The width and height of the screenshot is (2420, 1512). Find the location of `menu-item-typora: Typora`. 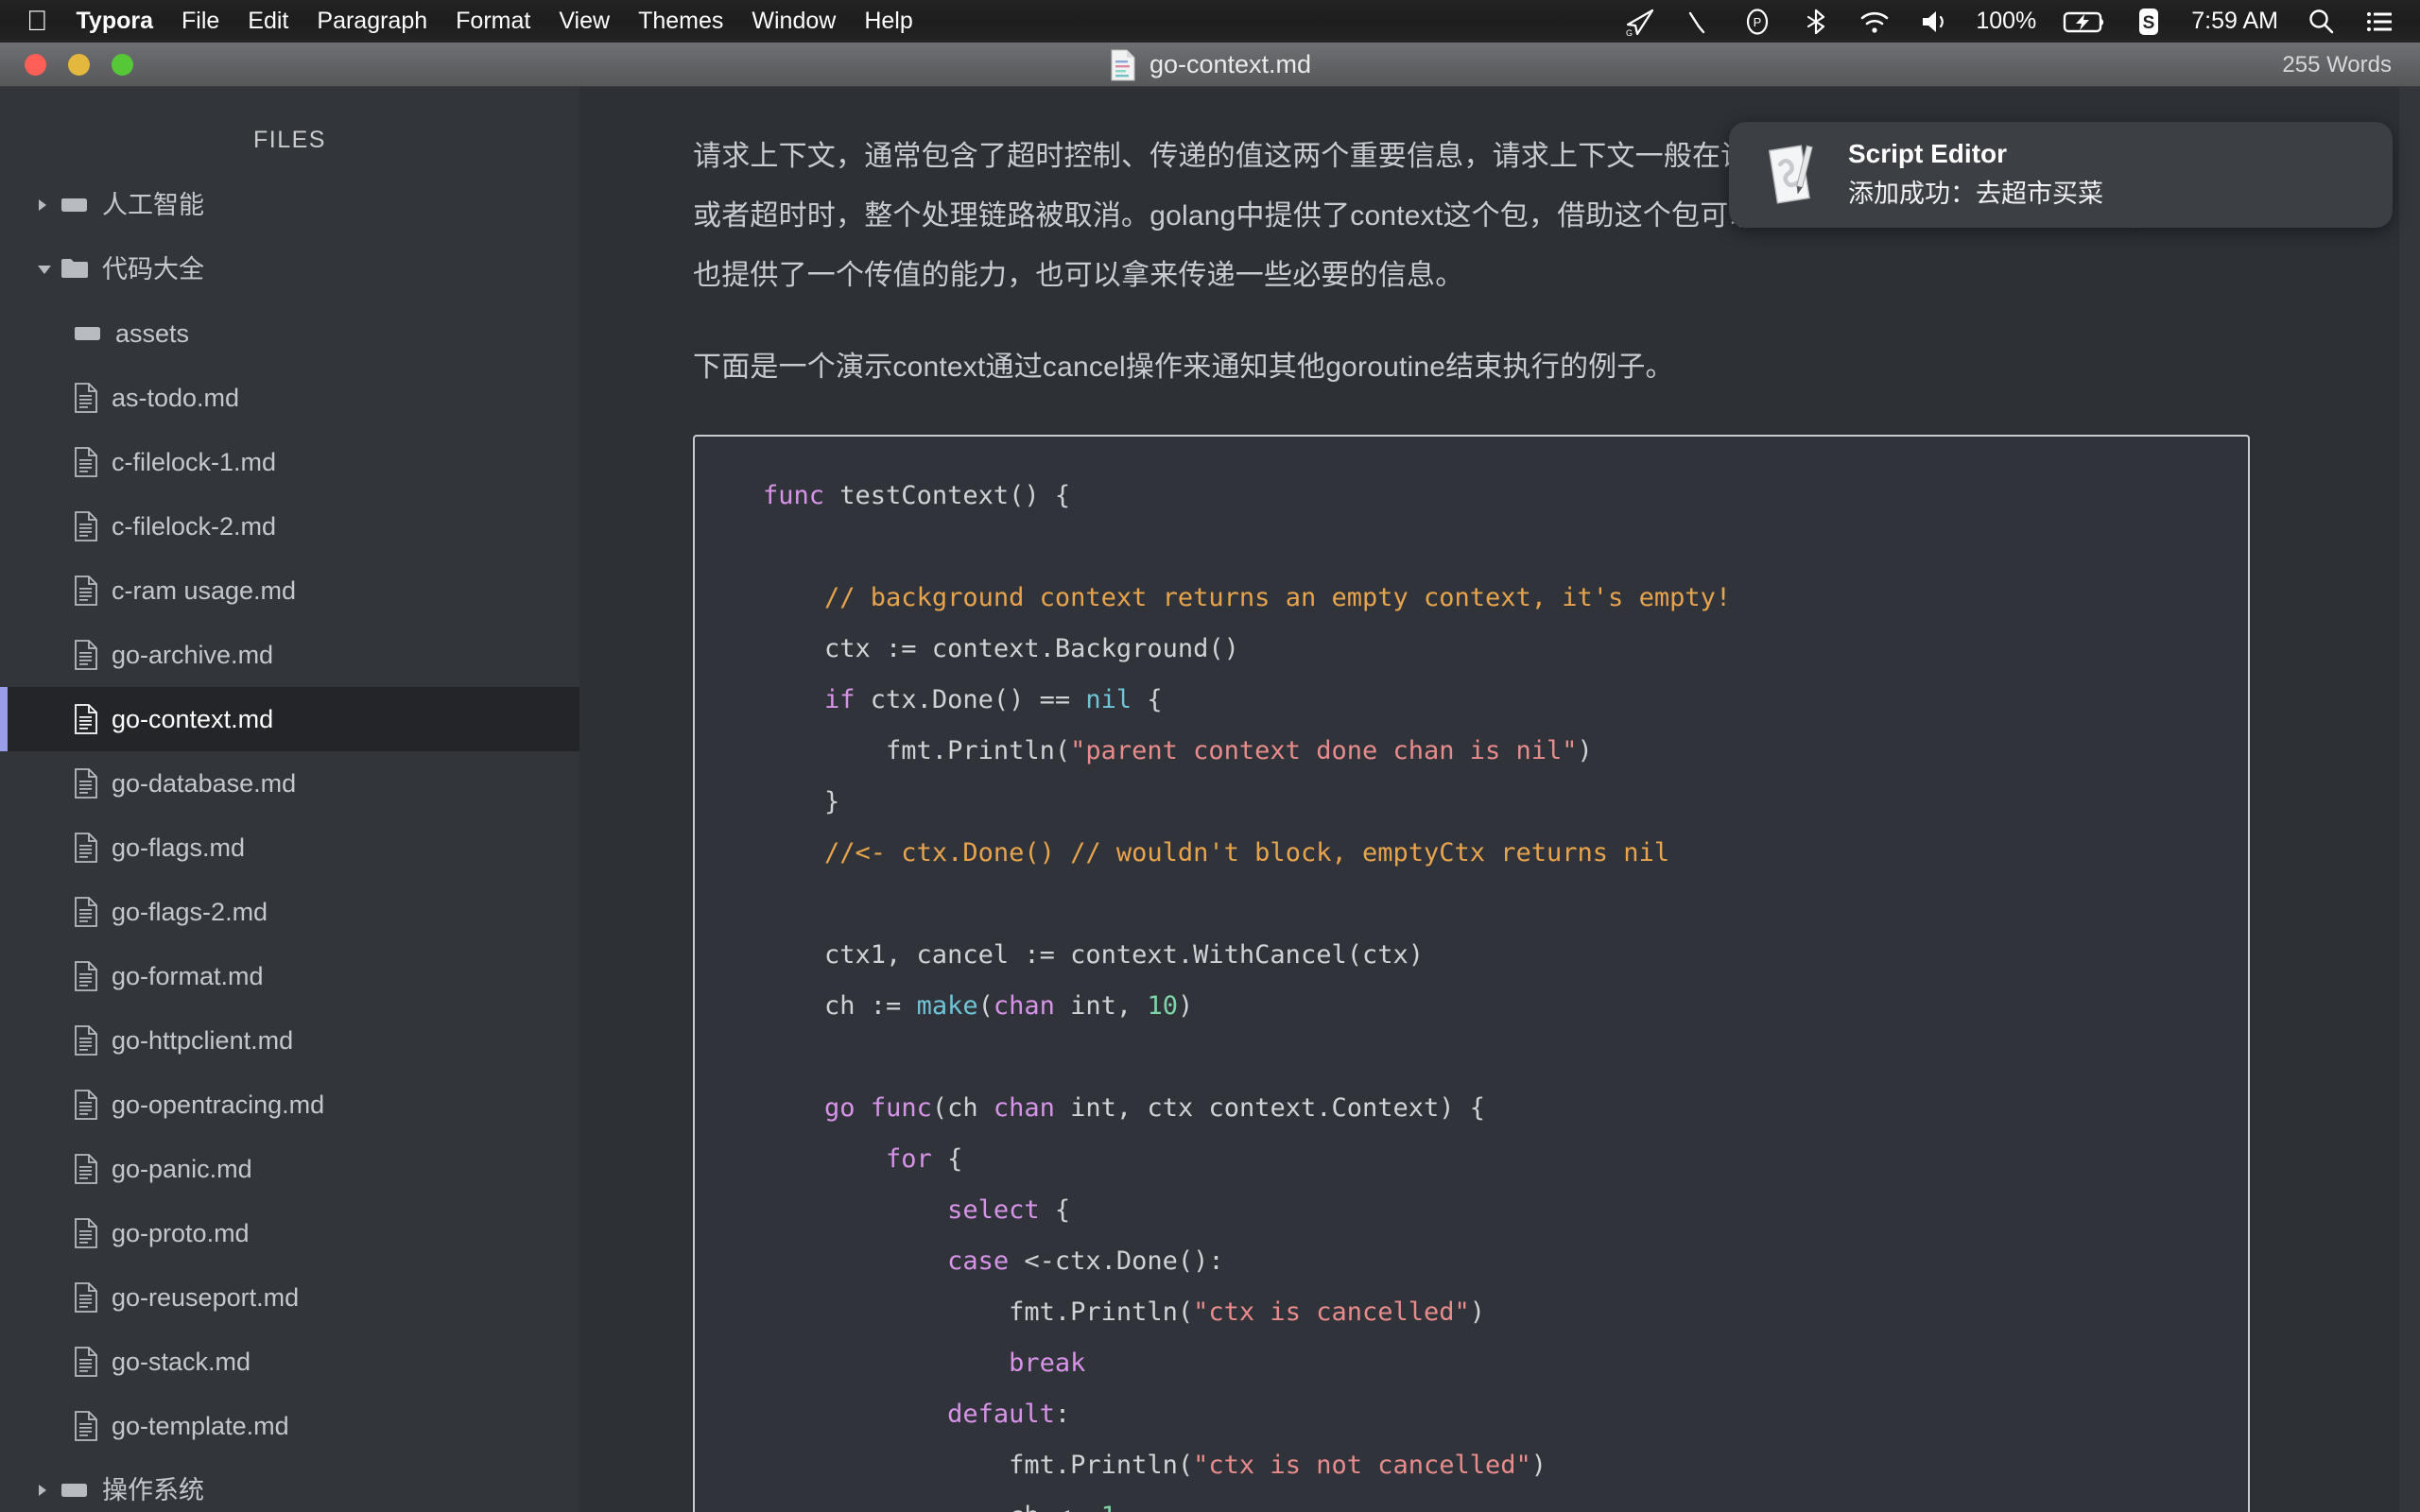

menu-item-typora: Typora is located at coordinates (115, 21).